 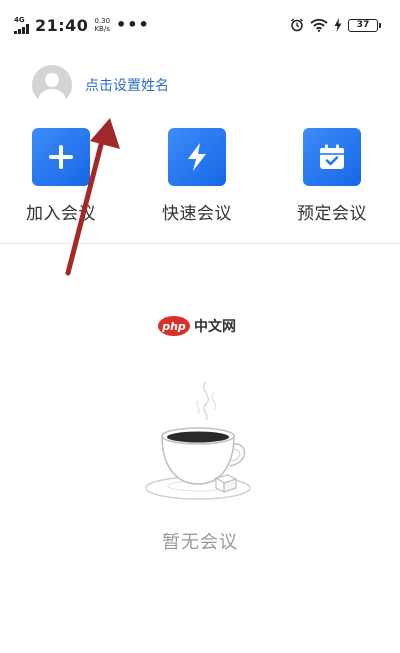 What do you see at coordinates (62, 25) in the screenshot?
I see `clock: 21:40` at bounding box center [62, 25].